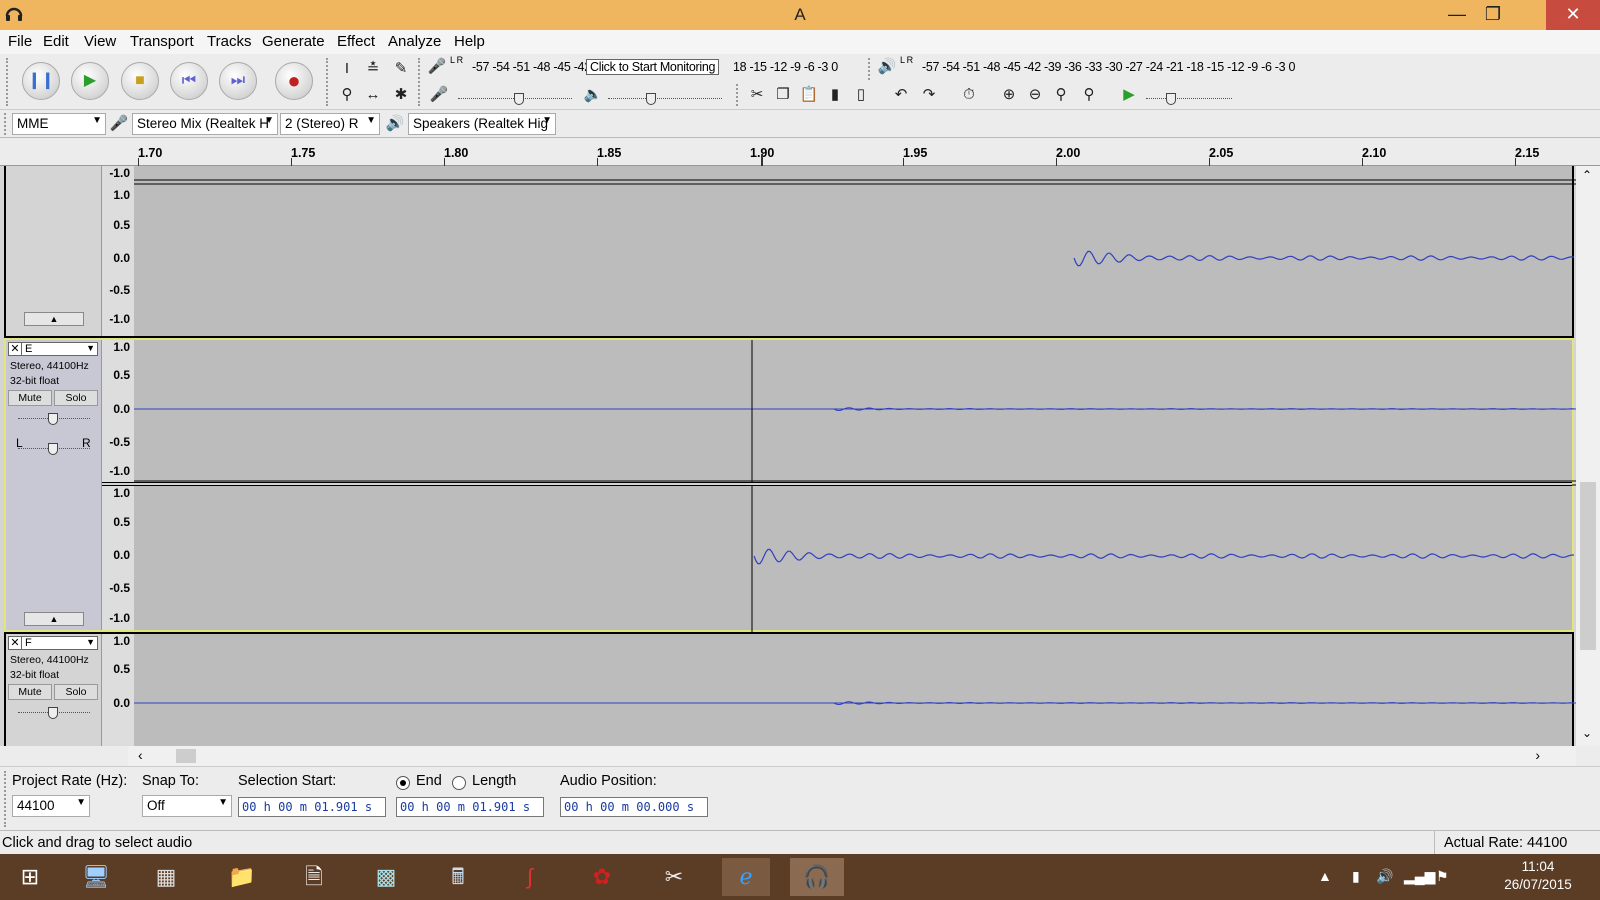 The height and width of the screenshot is (900, 1600). Describe the element at coordinates (6, 124) in the screenshot. I see `device-grip` at that location.